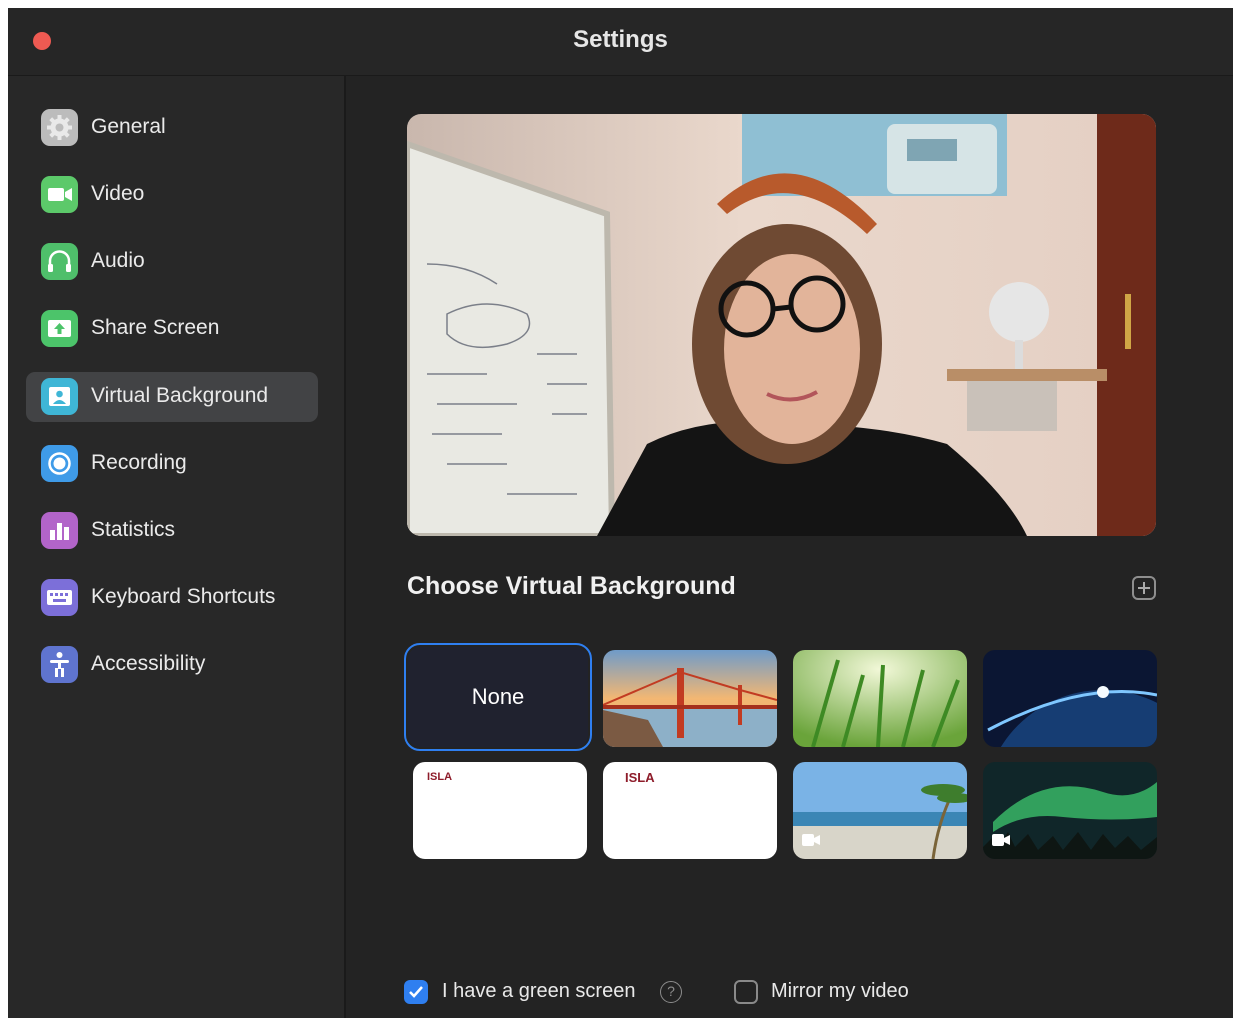  Describe the element at coordinates (172, 195) in the screenshot. I see `sidebar-item-video: Video` at that location.